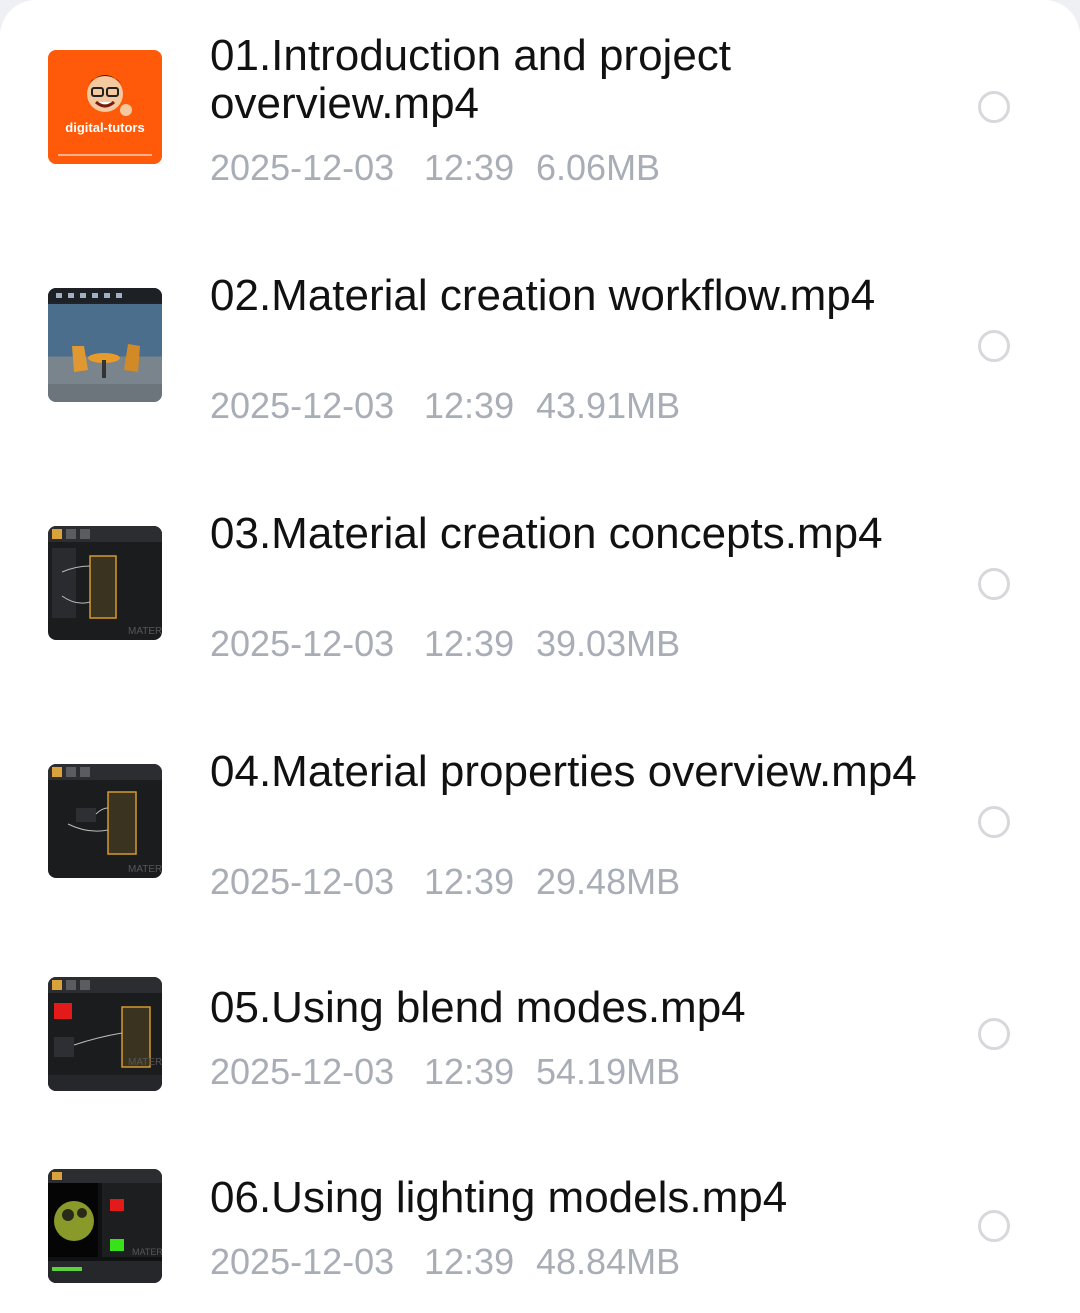 The image size is (1080, 1313). I want to click on file-meta: 2025-12-03 12:39 54.19MB, so click(445, 1072).